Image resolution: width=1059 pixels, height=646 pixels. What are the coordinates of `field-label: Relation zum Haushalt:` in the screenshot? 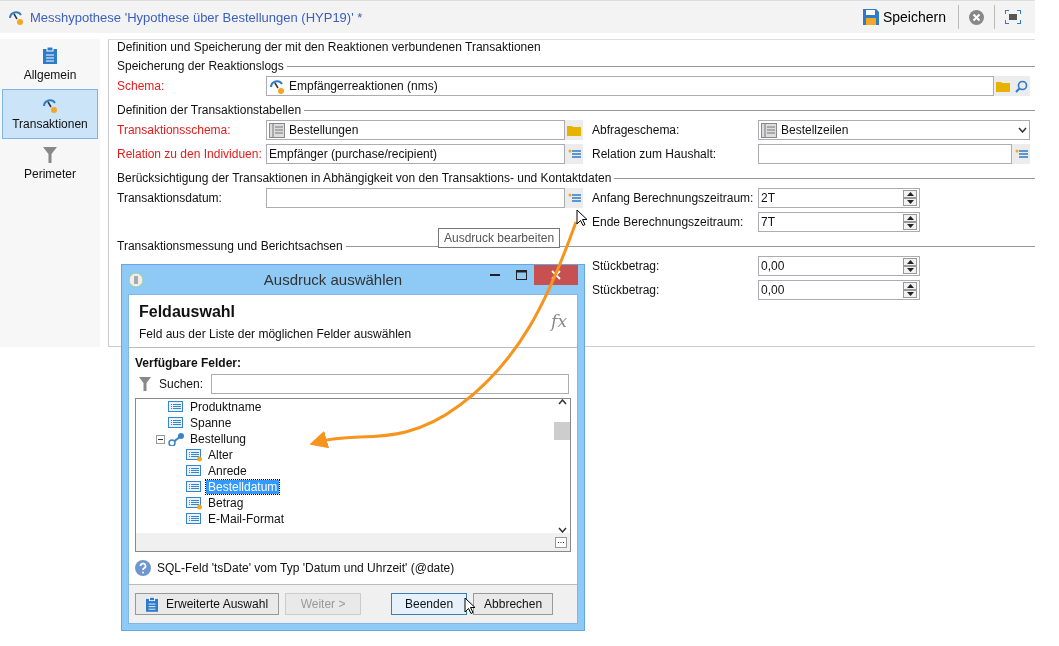 It's located at (655, 154).